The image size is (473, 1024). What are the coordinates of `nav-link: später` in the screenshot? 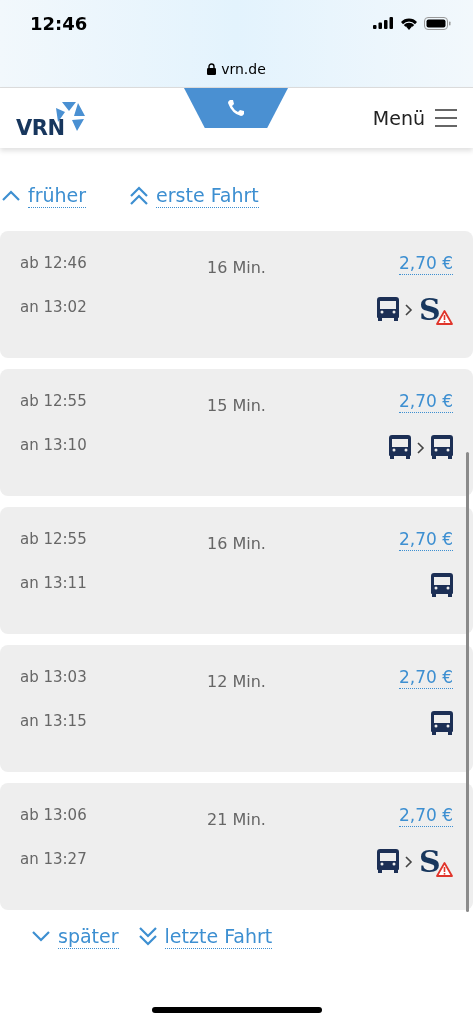 It's located at (88, 936).